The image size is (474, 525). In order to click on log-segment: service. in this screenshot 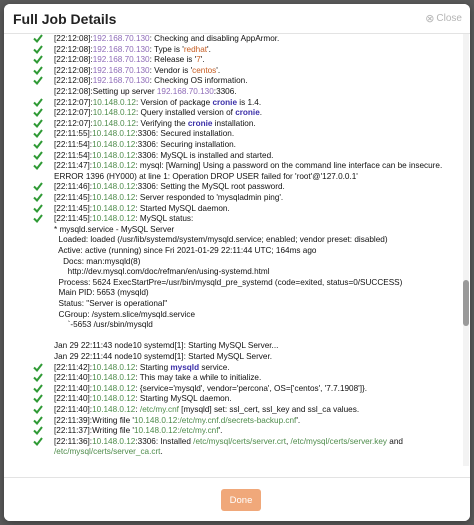, I will do `click(214, 367)`.